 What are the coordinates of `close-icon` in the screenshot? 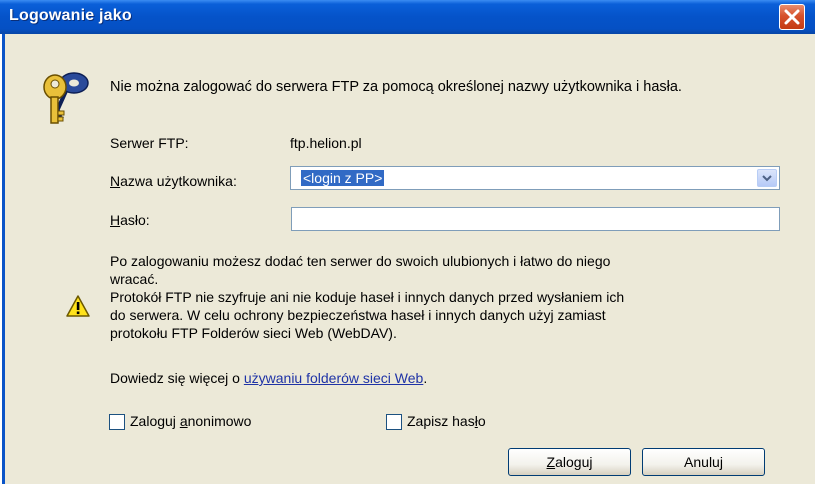 It's located at (792, 17).